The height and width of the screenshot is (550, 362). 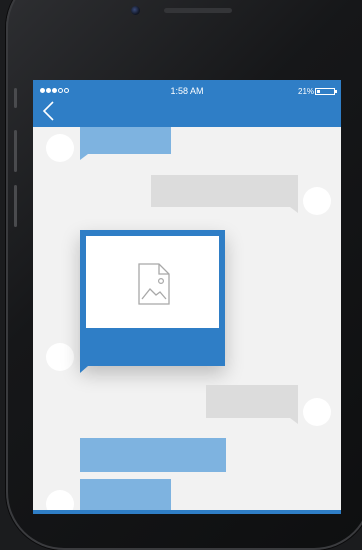 I want to click on front-camera, so click(x=135, y=10).